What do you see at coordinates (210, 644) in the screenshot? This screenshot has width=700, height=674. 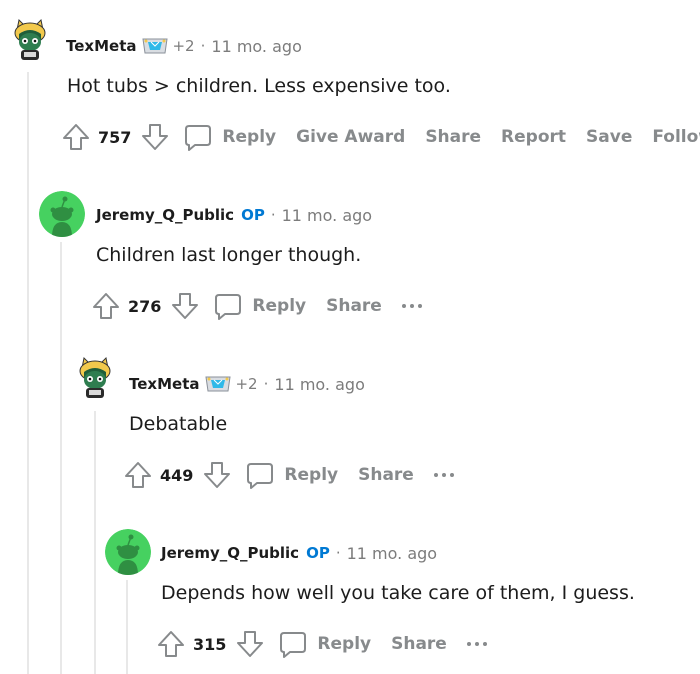 I see `vote-score: 315` at bounding box center [210, 644].